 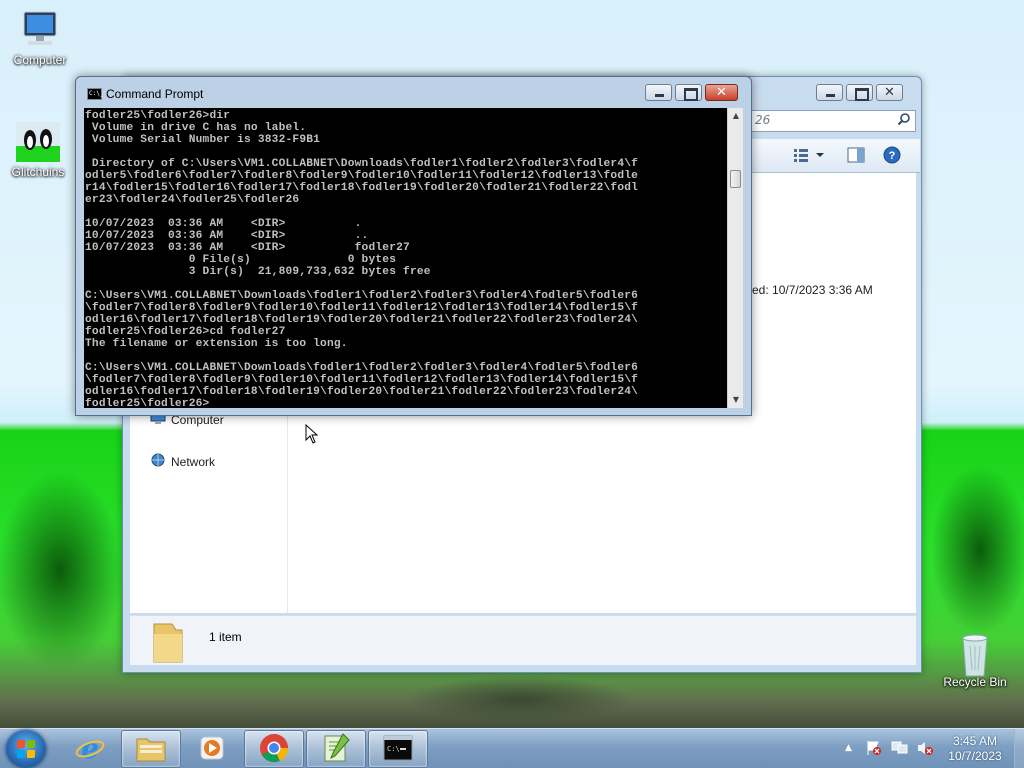 I want to click on svg-text: C:\, so click(x=393, y=749).